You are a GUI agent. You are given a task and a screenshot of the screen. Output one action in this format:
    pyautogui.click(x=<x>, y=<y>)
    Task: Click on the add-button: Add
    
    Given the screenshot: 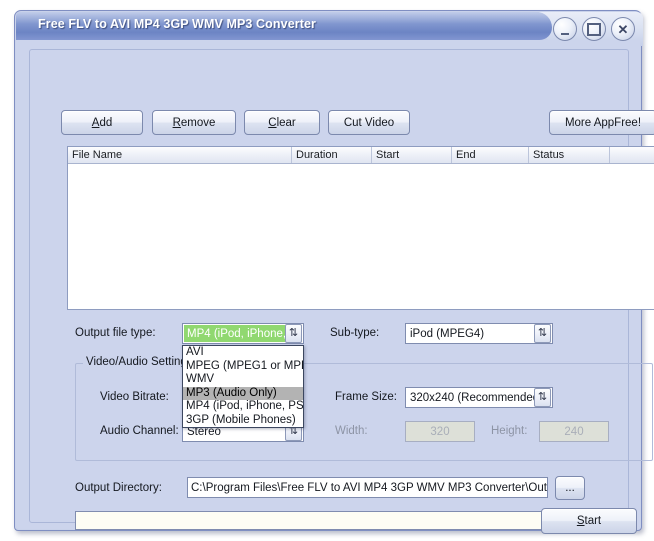 What is the action you would take?
    pyautogui.click(x=102, y=122)
    